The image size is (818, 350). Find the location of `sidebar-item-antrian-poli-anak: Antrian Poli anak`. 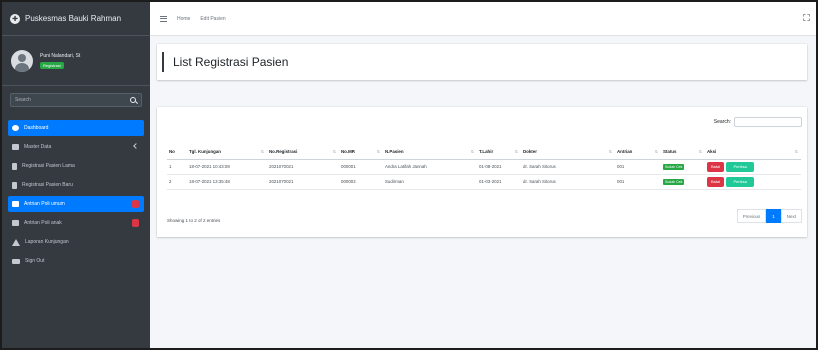

sidebar-item-antrian-poli-anak: Antrian Poli anak is located at coordinates (76, 223).